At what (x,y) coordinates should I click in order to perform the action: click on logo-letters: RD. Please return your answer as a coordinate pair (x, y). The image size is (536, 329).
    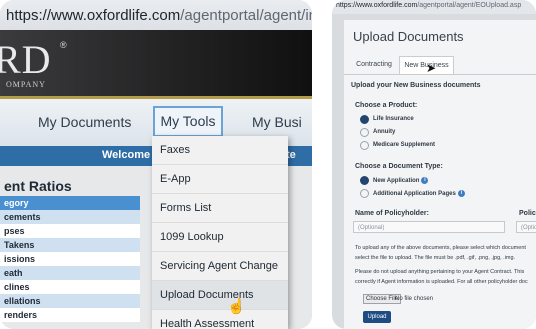
    Looking at the image, I should click on (26, 59).